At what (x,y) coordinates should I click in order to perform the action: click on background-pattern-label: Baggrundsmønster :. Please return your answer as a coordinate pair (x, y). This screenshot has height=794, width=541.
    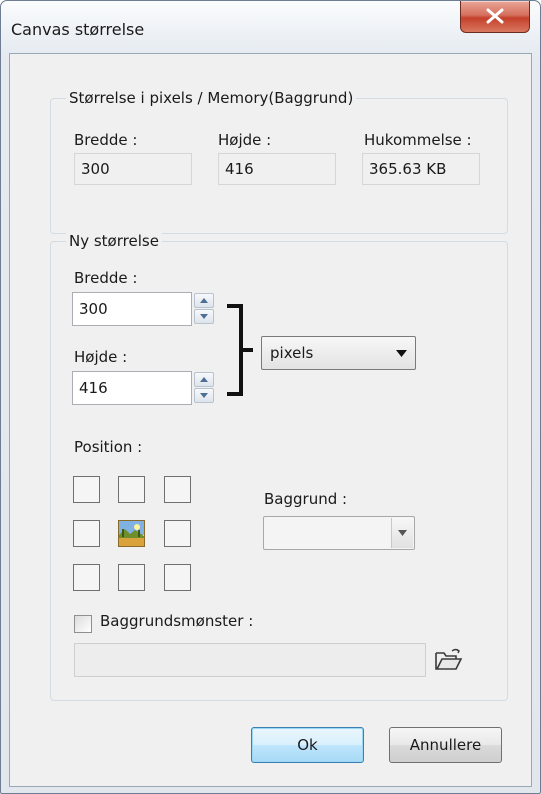
    Looking at the image, I should click on (177, 621).